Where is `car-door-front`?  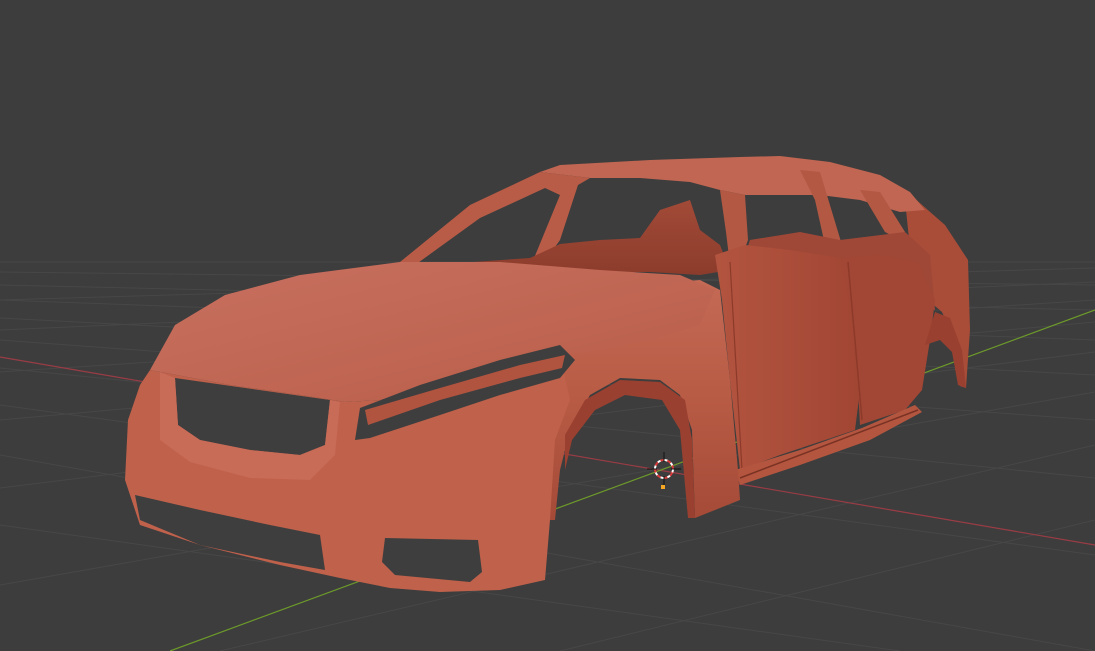
car-door-front is located at coordinates (787, 357).